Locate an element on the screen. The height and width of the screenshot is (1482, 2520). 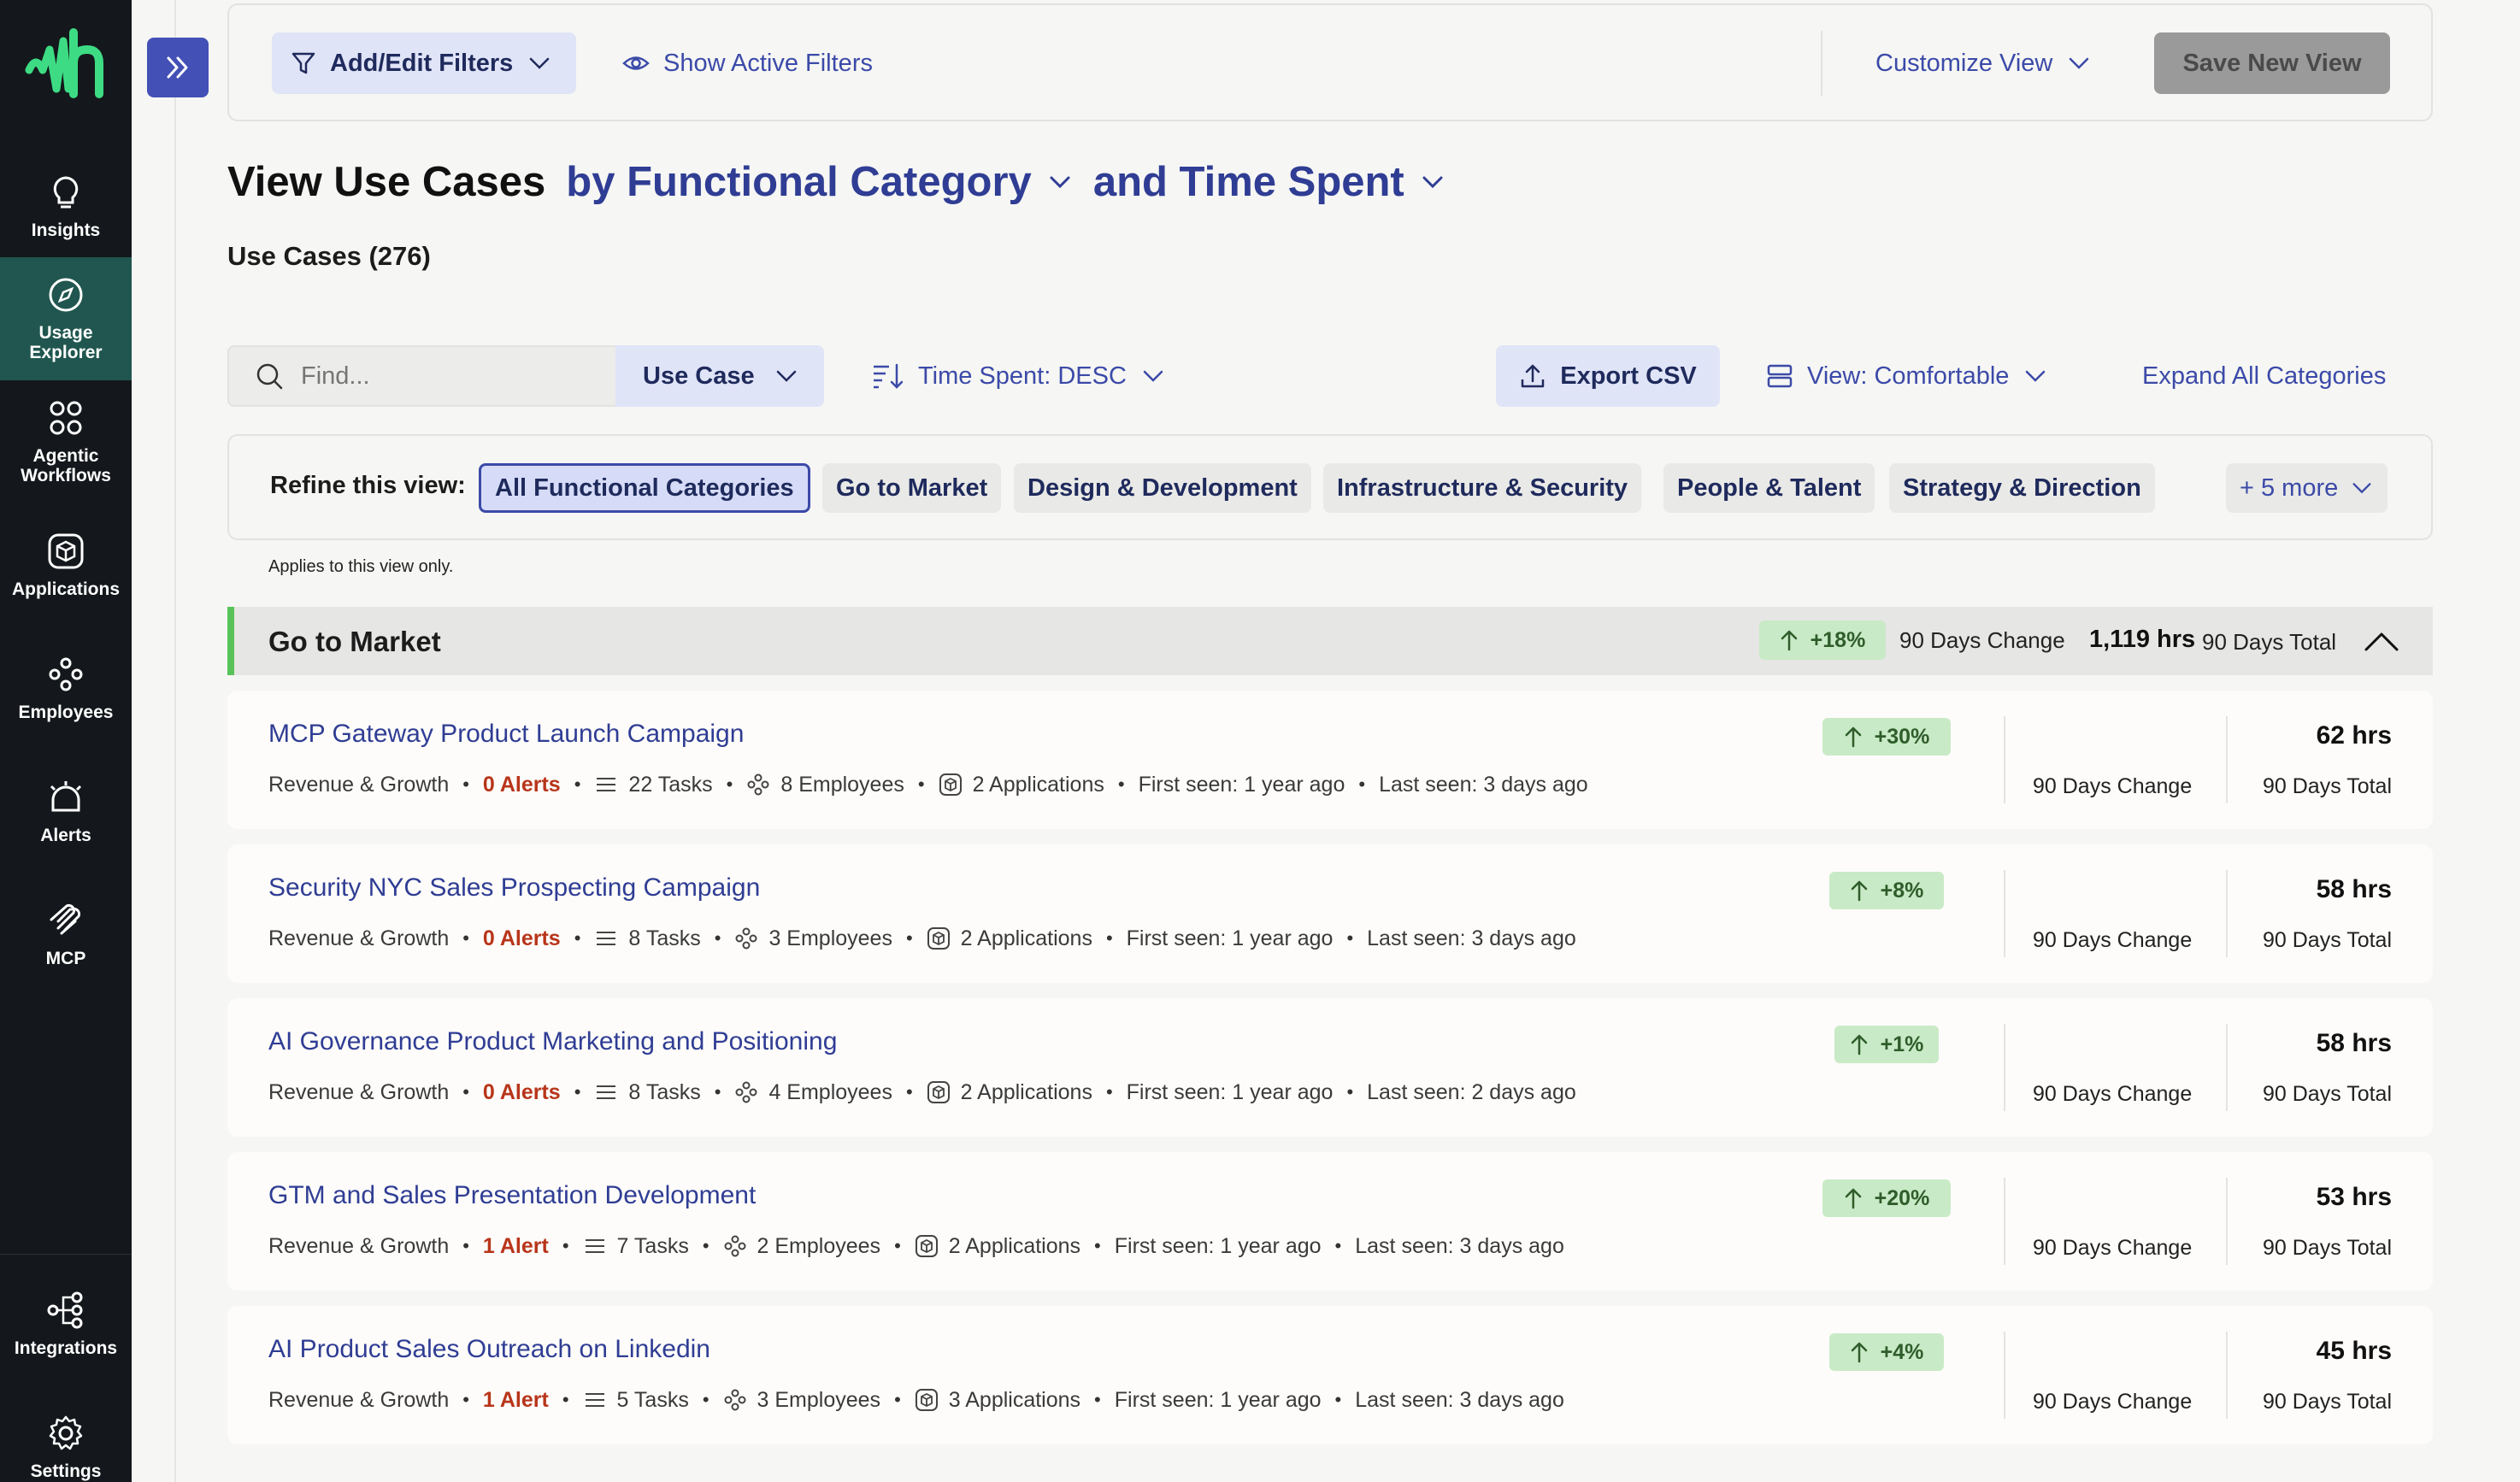
nav-item-insights: Insights is located at coordinates (66, 206).